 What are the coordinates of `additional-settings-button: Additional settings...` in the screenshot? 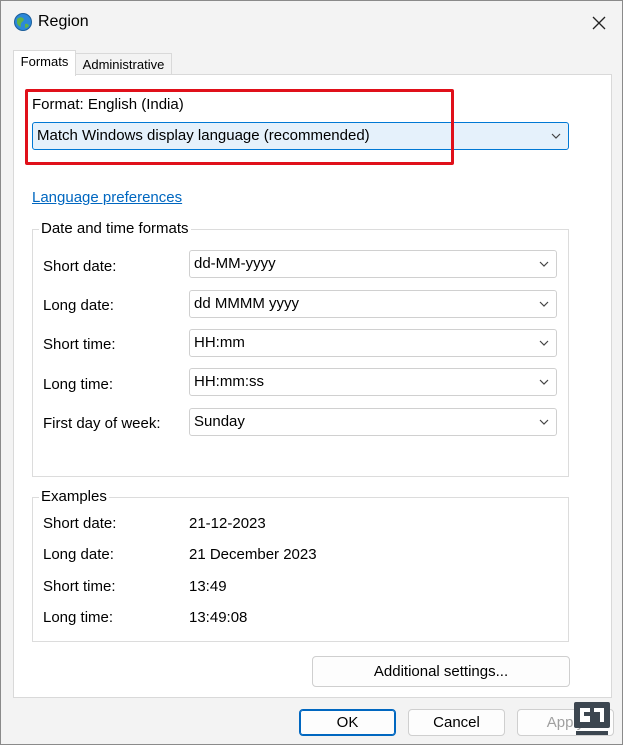 It's located at (441, 671).